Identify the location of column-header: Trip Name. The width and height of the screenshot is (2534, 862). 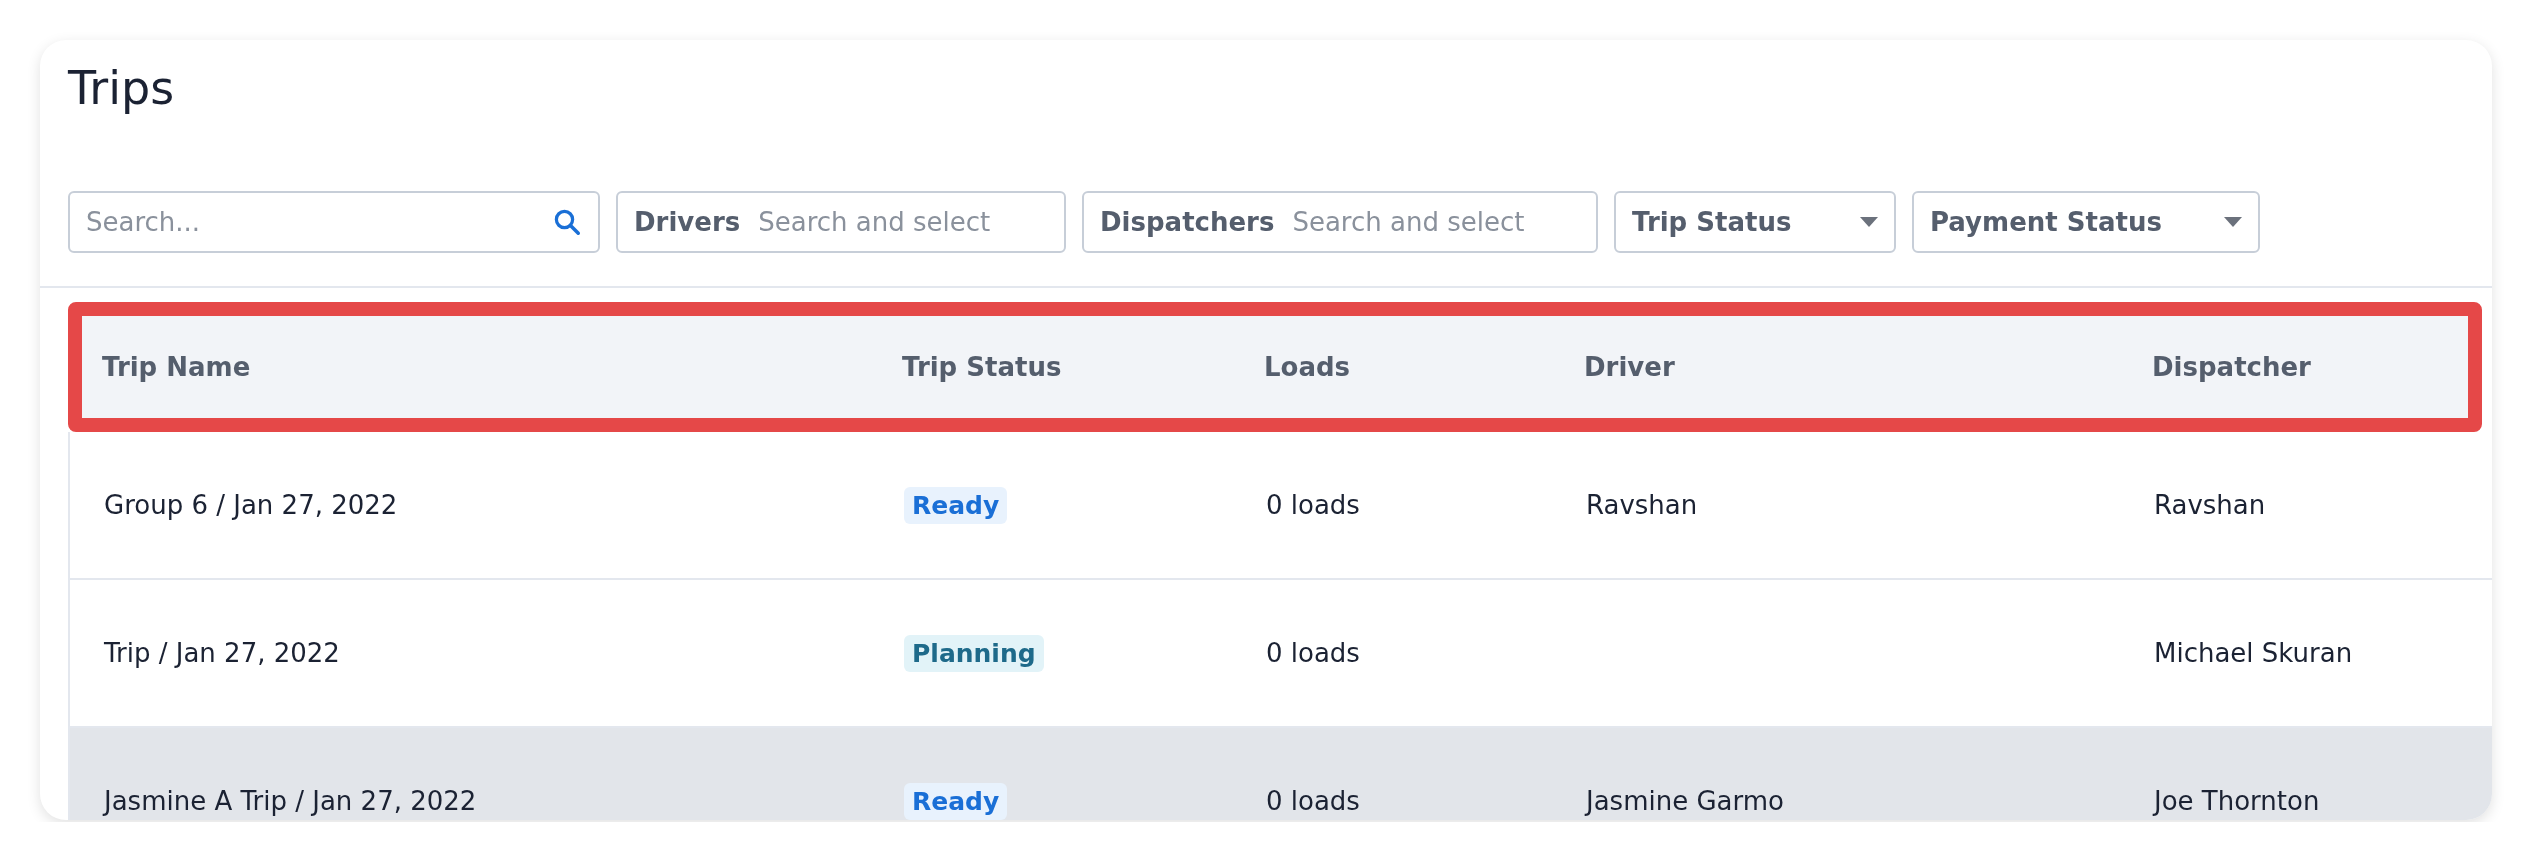
(502, 367).